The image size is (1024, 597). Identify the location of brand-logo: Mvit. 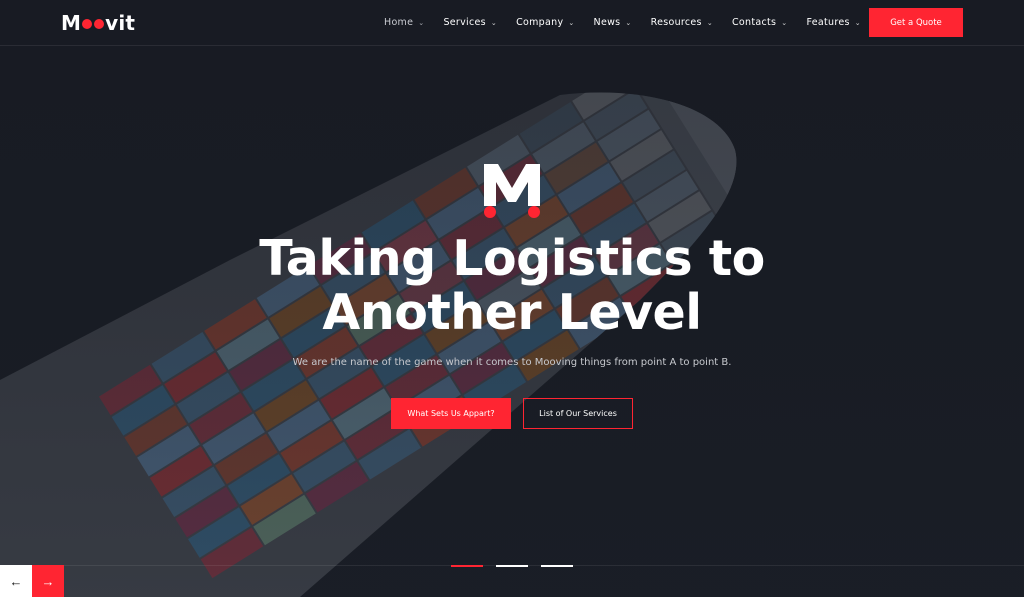
(98, 23).